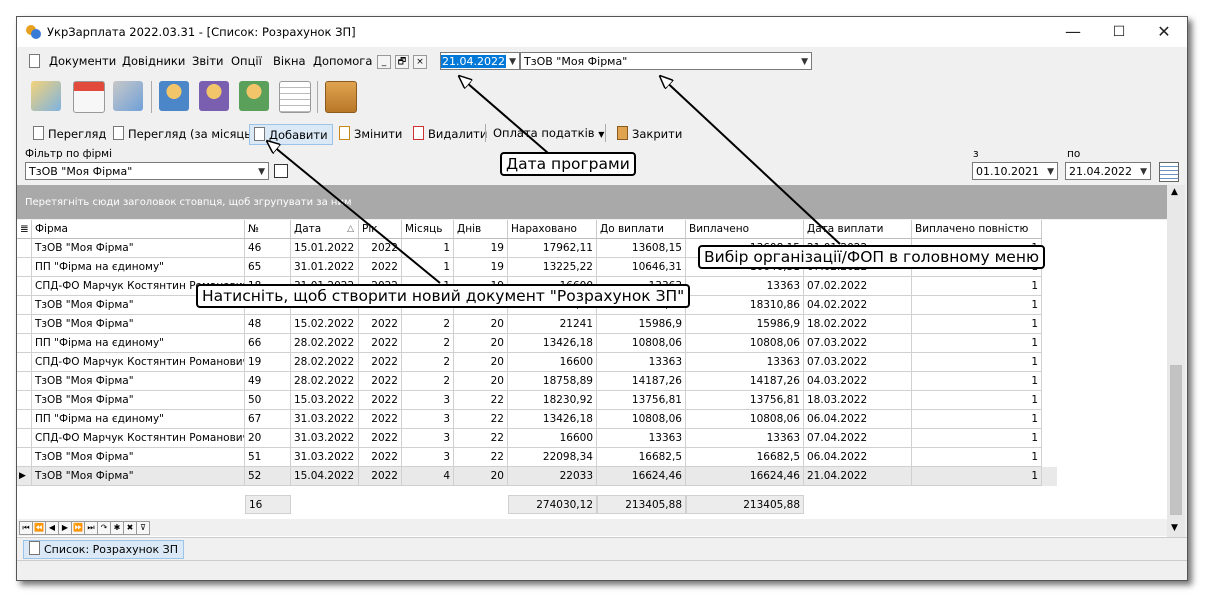 Image resolution: width=1205 pixels, height=600 pixels. I want to click on callout-program-date: Дата програми, so click(568, 164).